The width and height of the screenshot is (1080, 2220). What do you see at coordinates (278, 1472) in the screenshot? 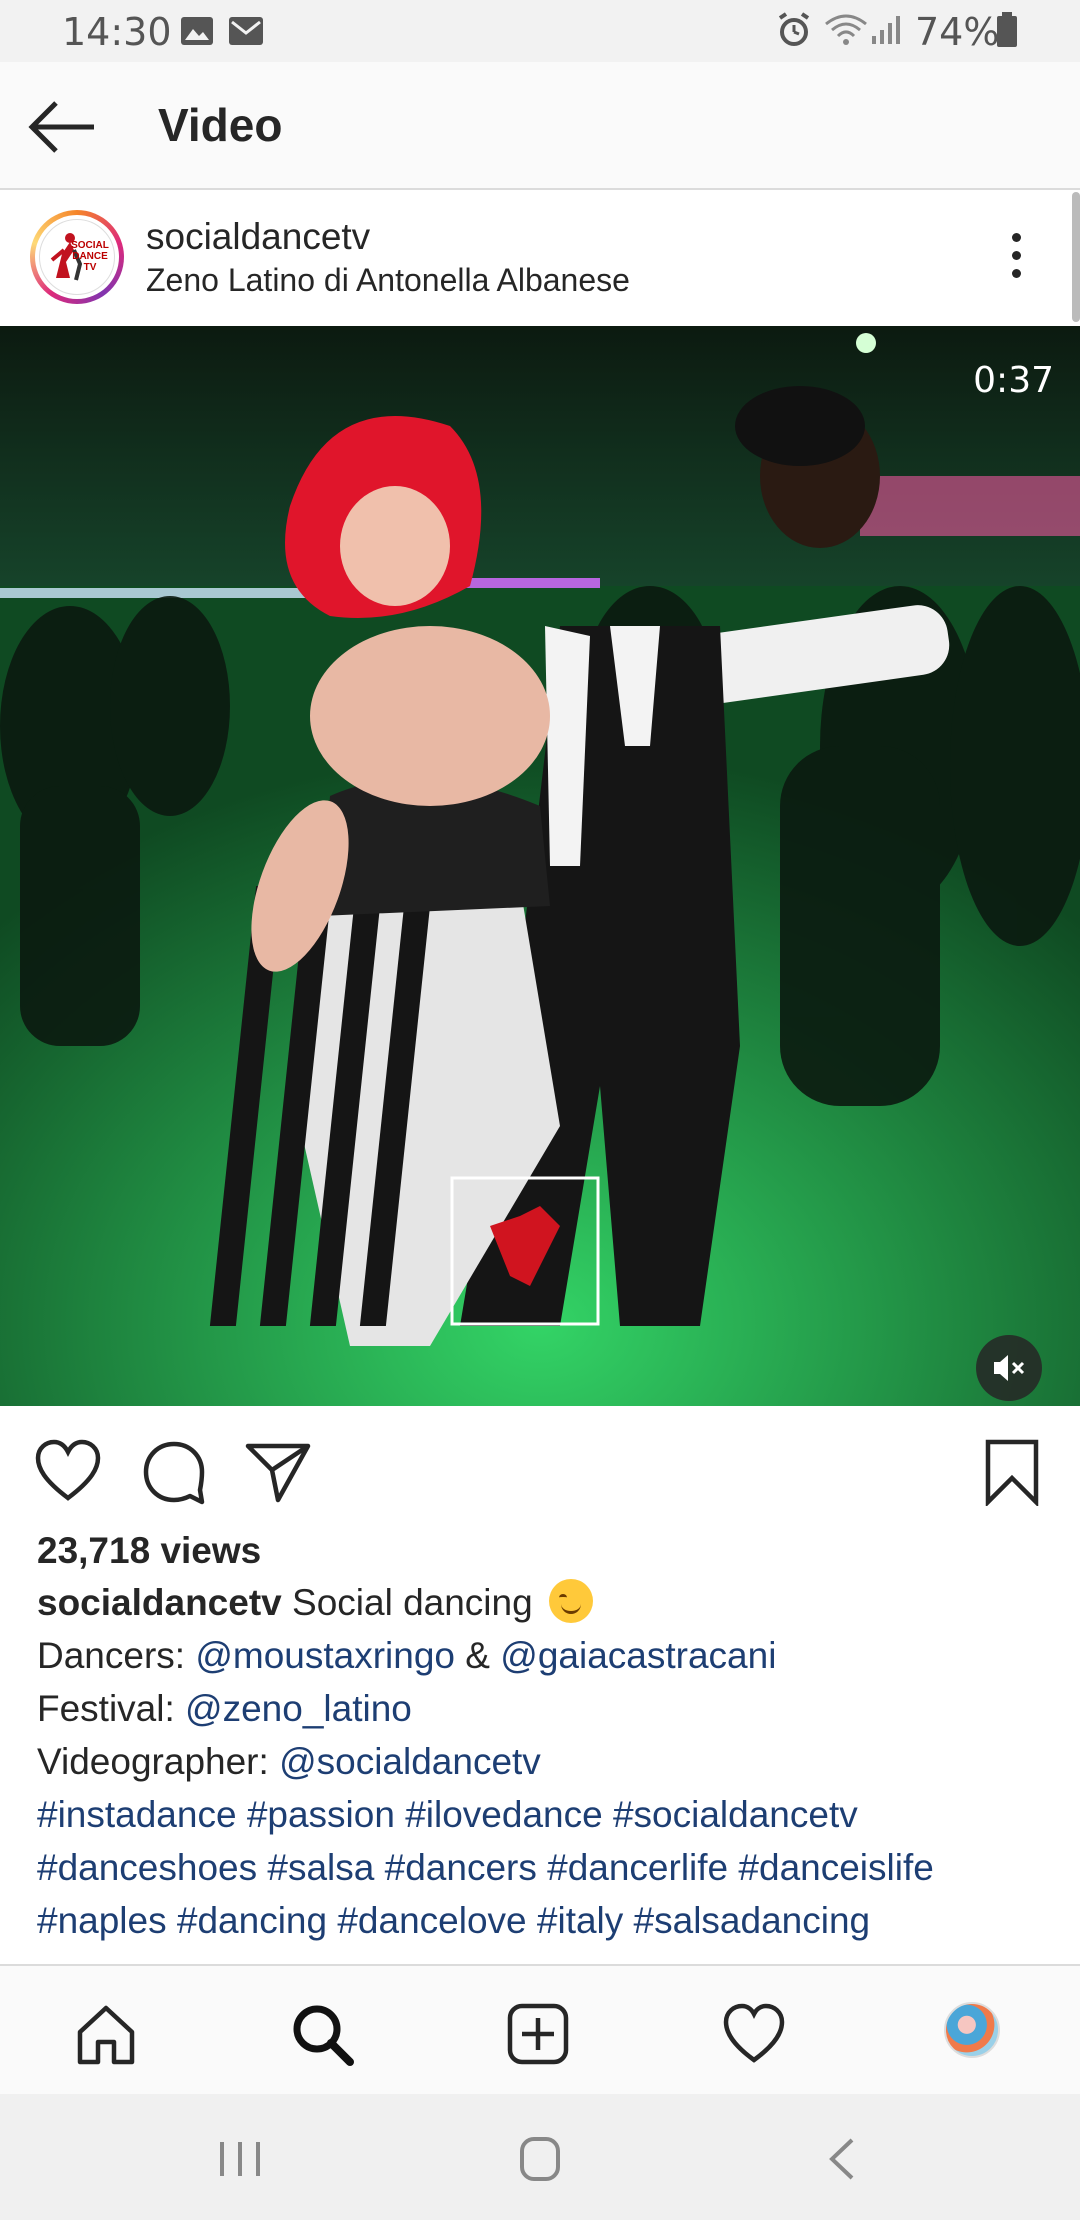
I see `share-icon` at bounding box center [278, 1472].